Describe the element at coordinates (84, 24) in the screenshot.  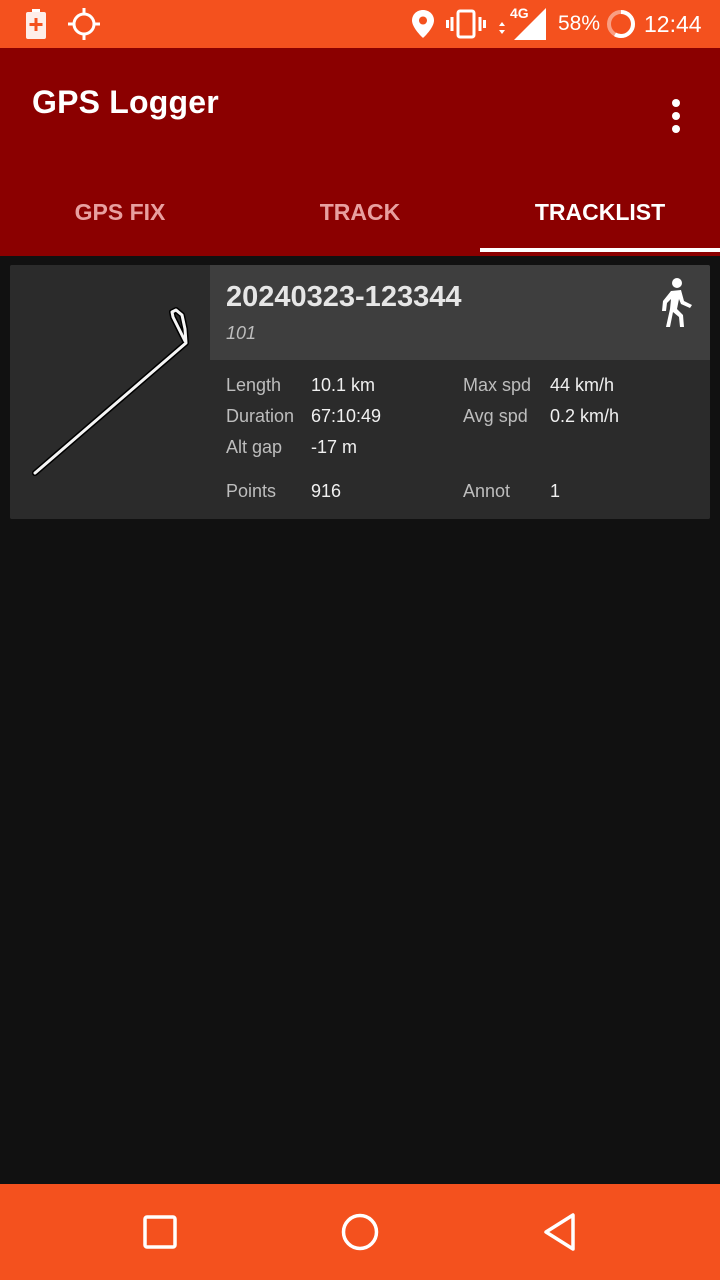
I see `gps-fix-icon` at that location.